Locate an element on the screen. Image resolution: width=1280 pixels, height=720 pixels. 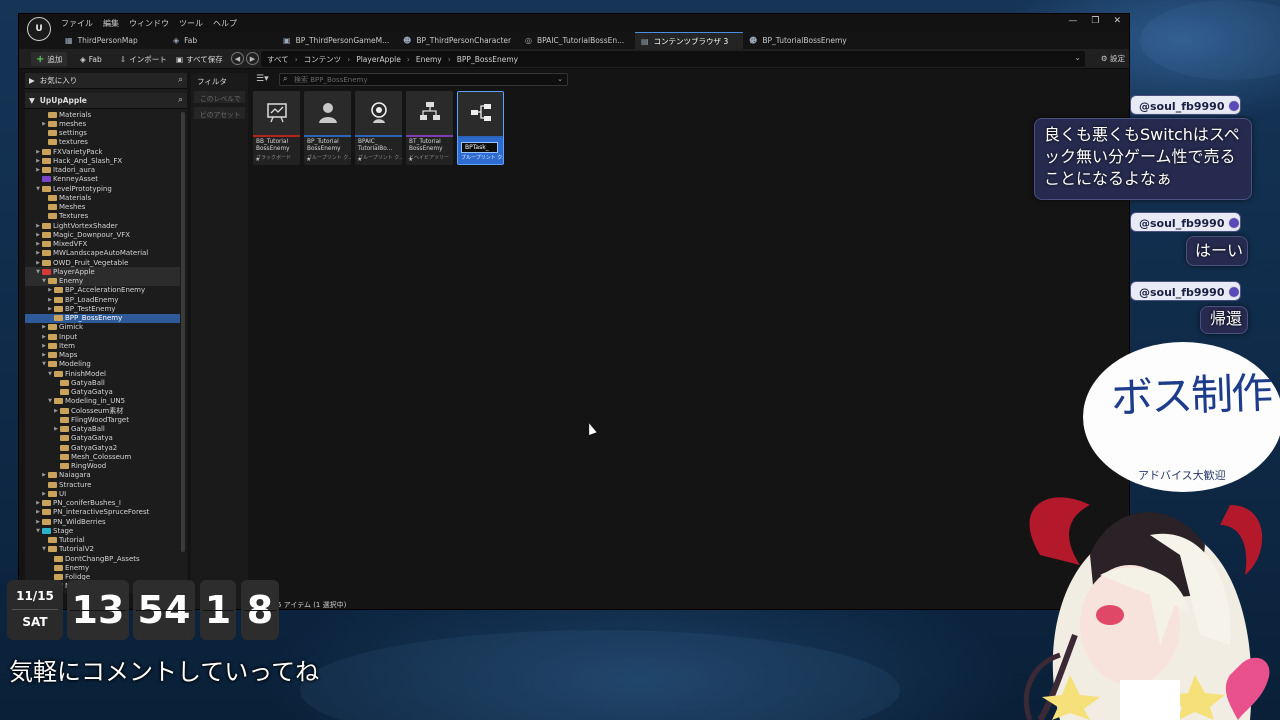
close-icon: ✕ is located at coordinates (1117, 21).